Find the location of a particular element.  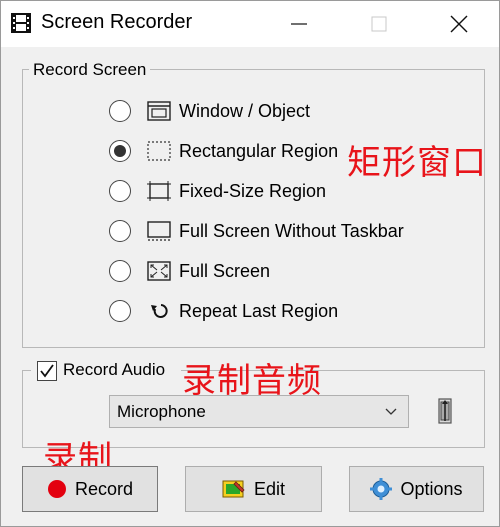

options-button: Options is located at coordinates (416, 489).